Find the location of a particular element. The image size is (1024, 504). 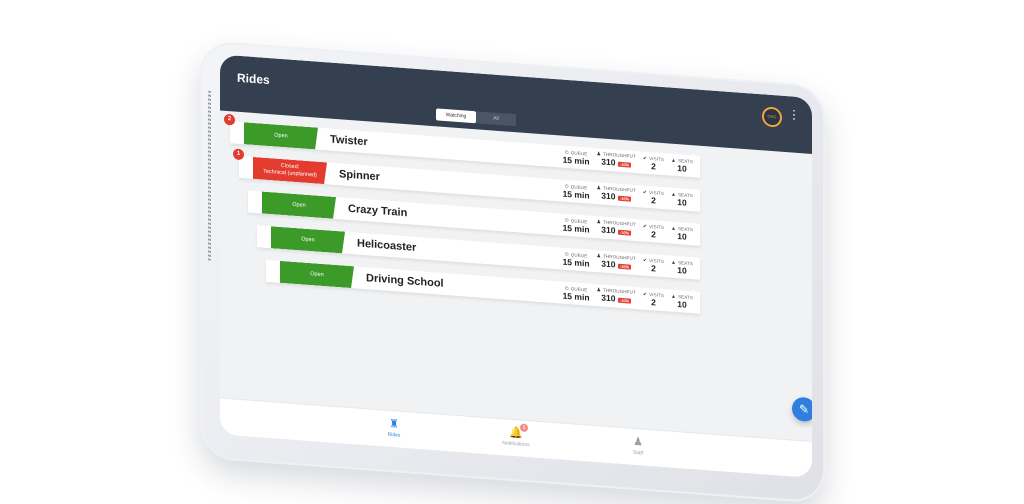

ride-status-text: Closed: Technical (unplanned) is located at coordinates (290, 170).